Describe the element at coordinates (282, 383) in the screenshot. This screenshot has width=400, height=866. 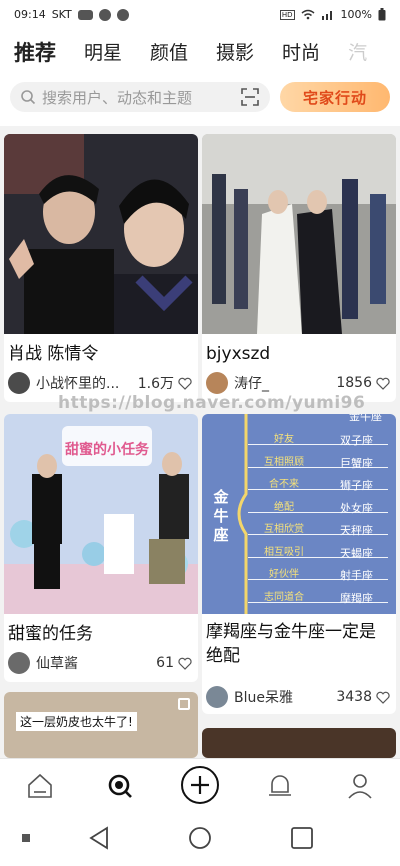
I see `author-name: 涛仔_` at that location.